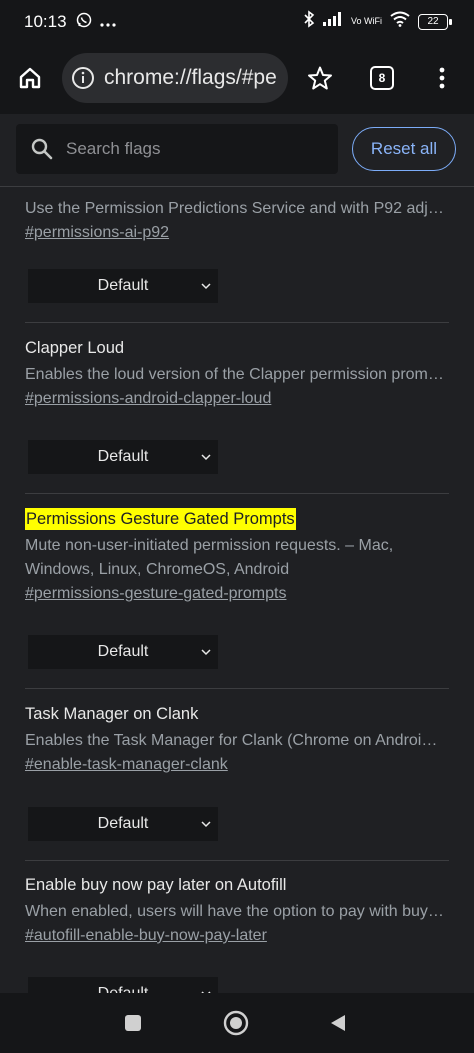 This screenshot has width=474, height=1053. What do you see at coordinates (237, 594) in the screenshot?
I see `flag-anchor-link: #permissions-gesture-gated-prompts` at bounding box center [237, 594].